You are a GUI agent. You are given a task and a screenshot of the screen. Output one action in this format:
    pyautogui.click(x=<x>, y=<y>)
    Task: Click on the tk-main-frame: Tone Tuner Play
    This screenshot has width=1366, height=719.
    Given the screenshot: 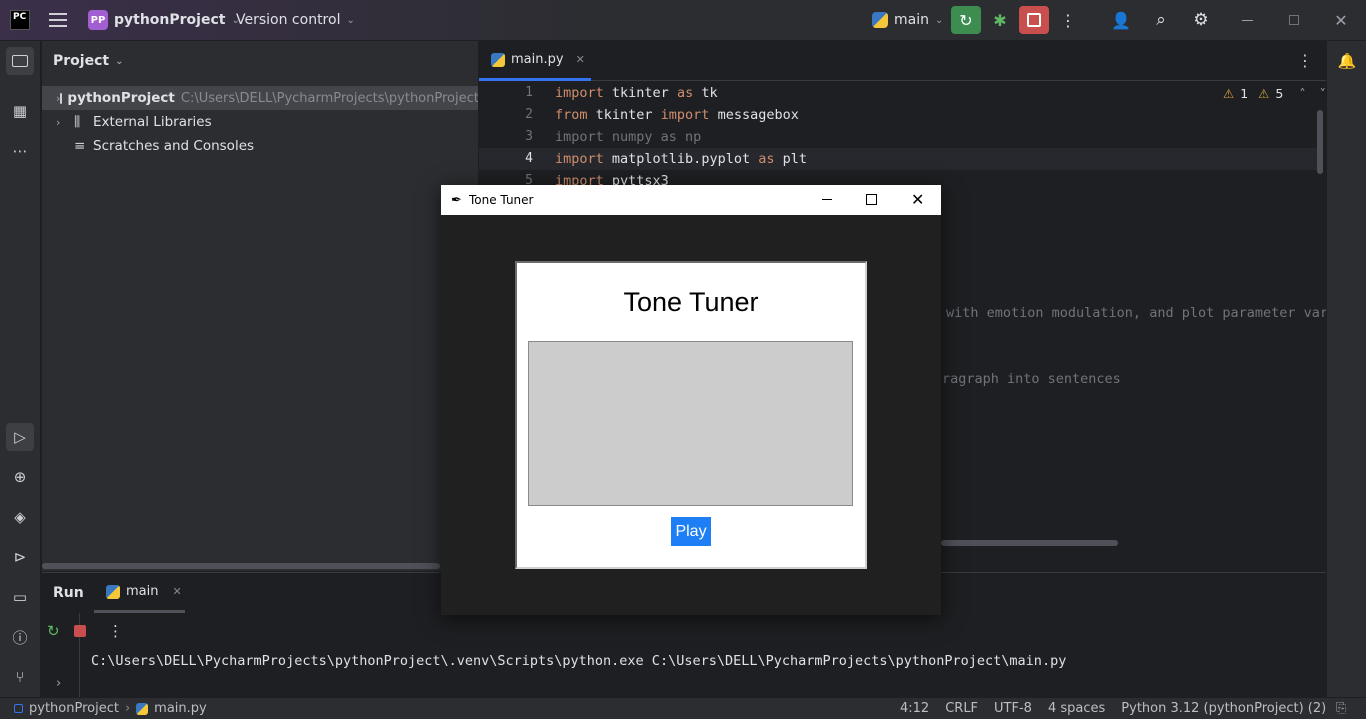 What is the action you would take?
    pyautogui.click(x=691, y=415)
    